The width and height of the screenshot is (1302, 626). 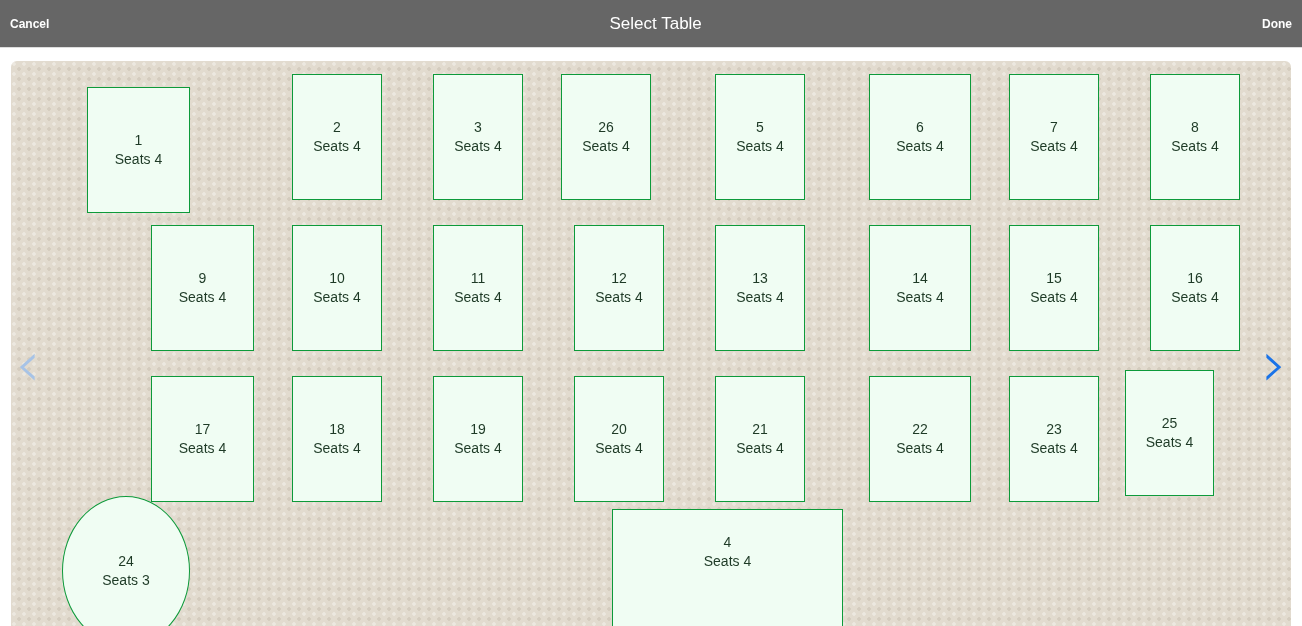 What do you see at coordinates (1054, 439) in the screenshot?
I see `table: 23 Seats 4` at bounding box center [1054, 439].